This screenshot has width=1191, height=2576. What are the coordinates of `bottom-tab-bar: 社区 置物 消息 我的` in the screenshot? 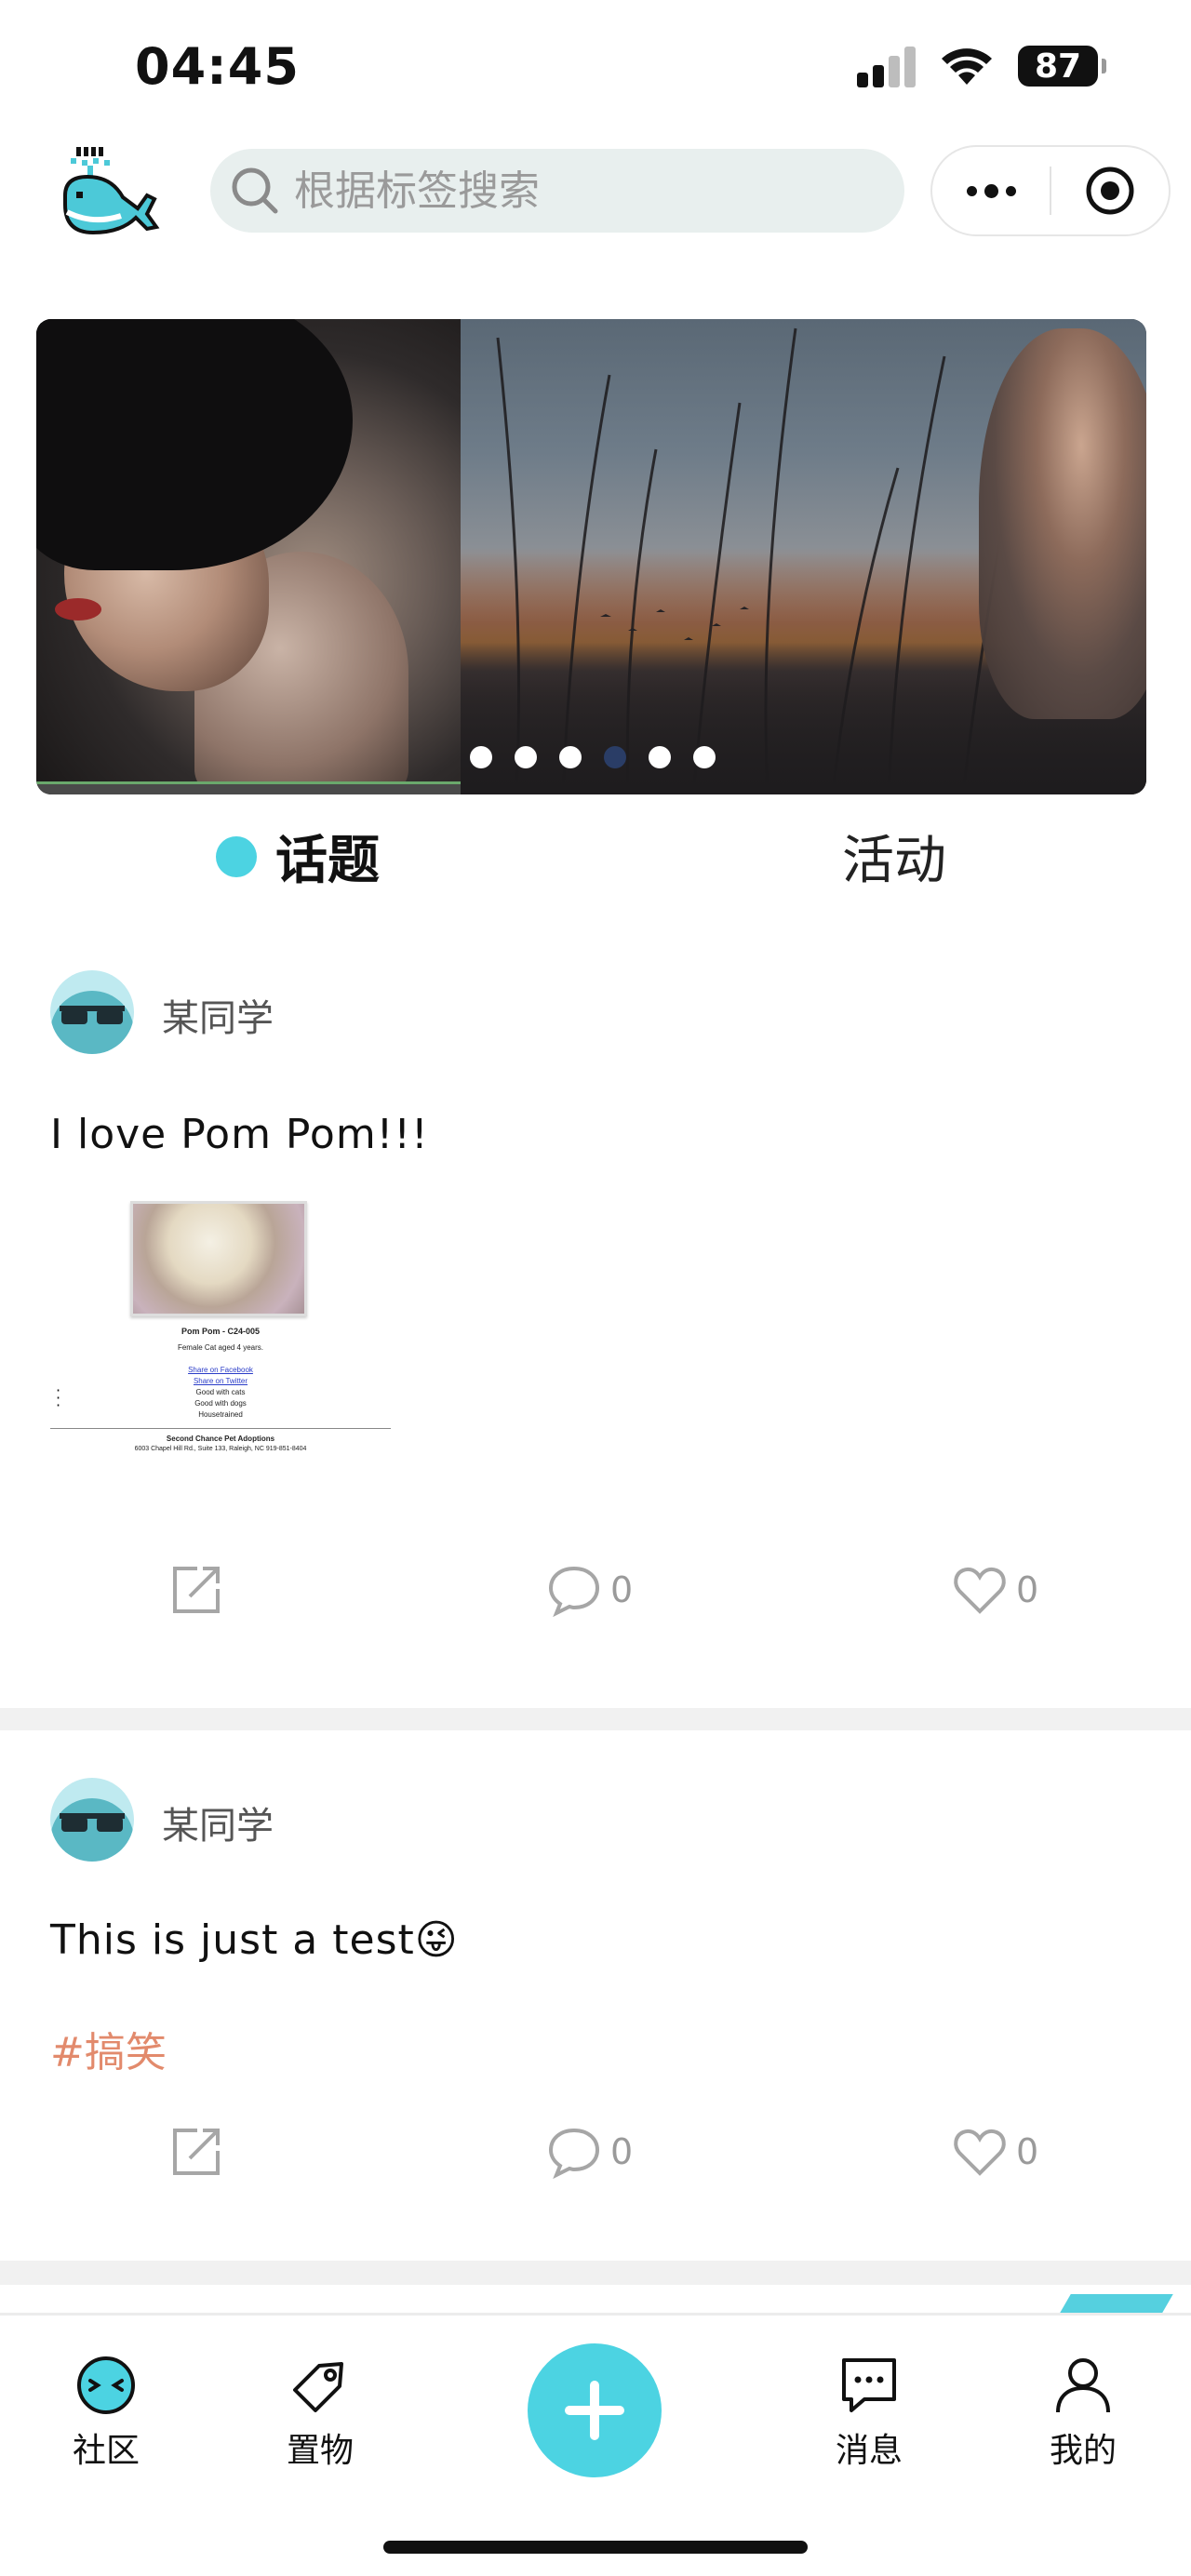 It's located at (595, 2444).